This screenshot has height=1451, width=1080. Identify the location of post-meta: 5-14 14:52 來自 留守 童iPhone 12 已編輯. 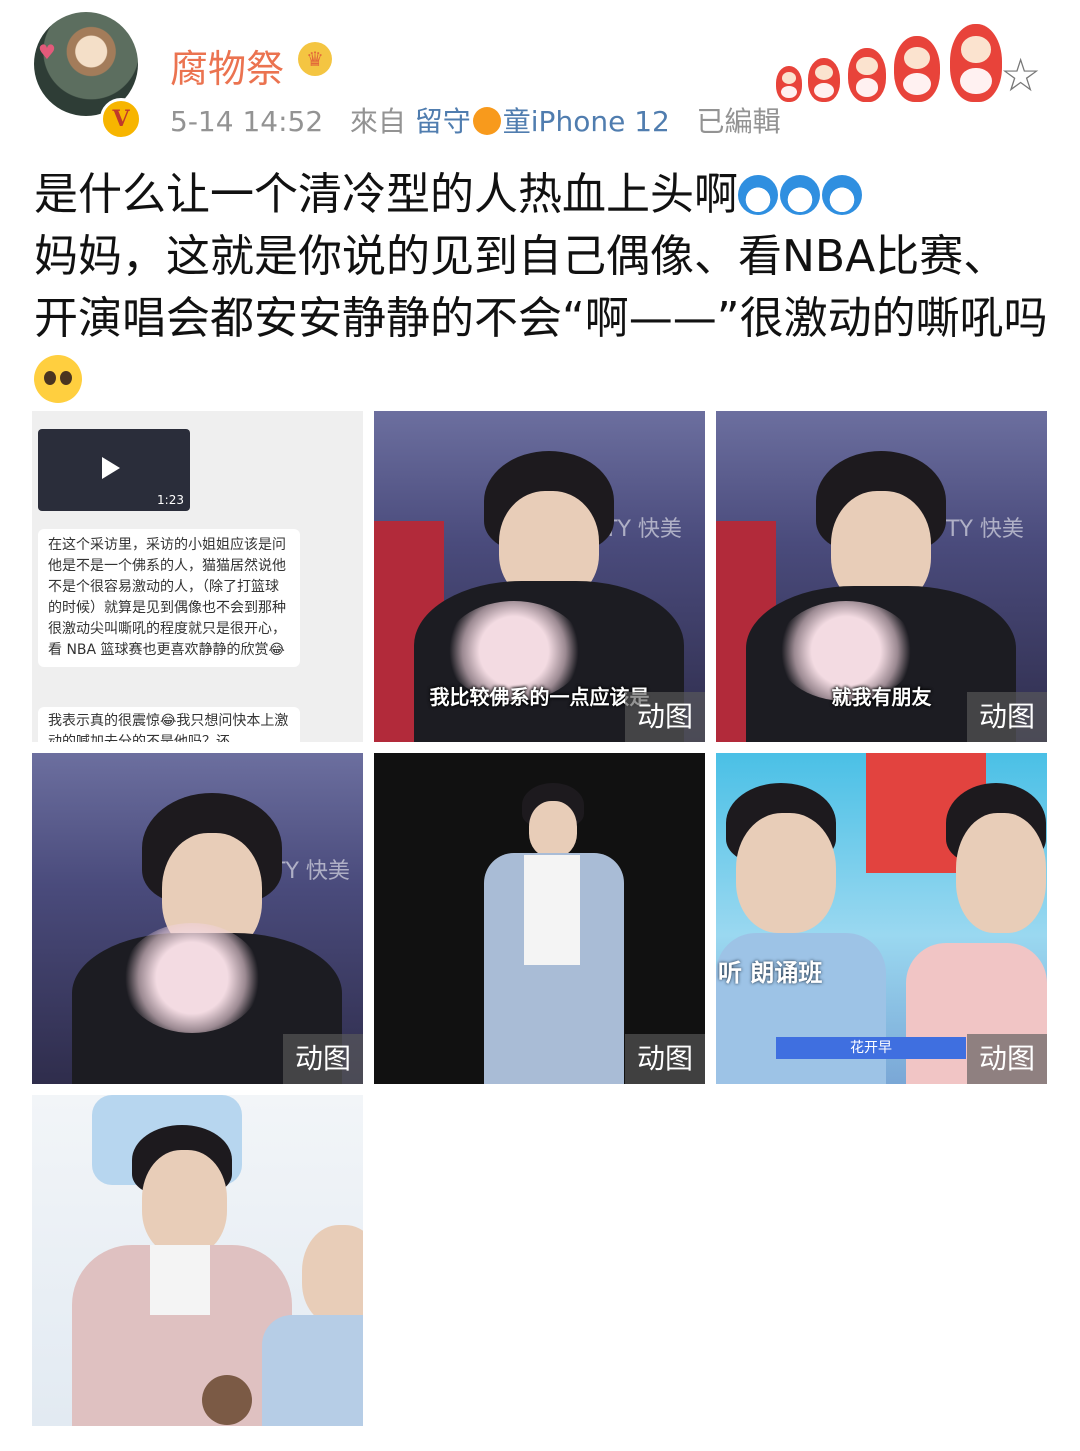
(475, 120).